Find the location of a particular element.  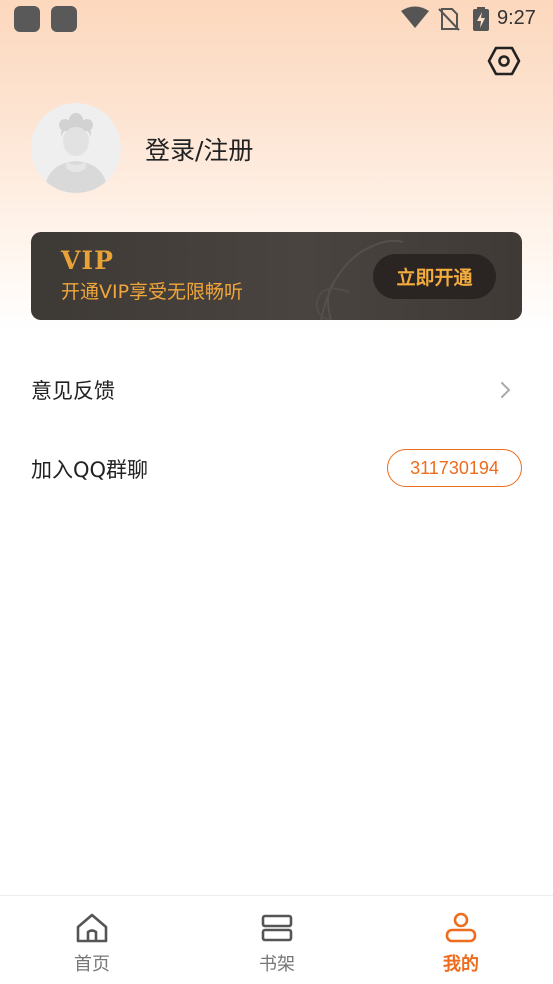

bottom-navigation: 首页 书架 我的 is located at coordinates (276, 939).